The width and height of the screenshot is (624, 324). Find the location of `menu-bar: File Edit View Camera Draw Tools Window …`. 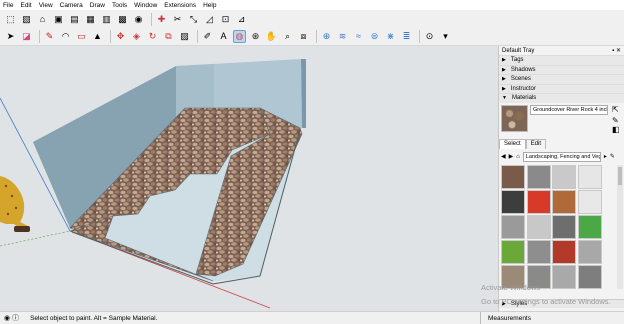

menu-bar: File Edit View Camera Draw Tools Window … is located at coordinates (312, 5).